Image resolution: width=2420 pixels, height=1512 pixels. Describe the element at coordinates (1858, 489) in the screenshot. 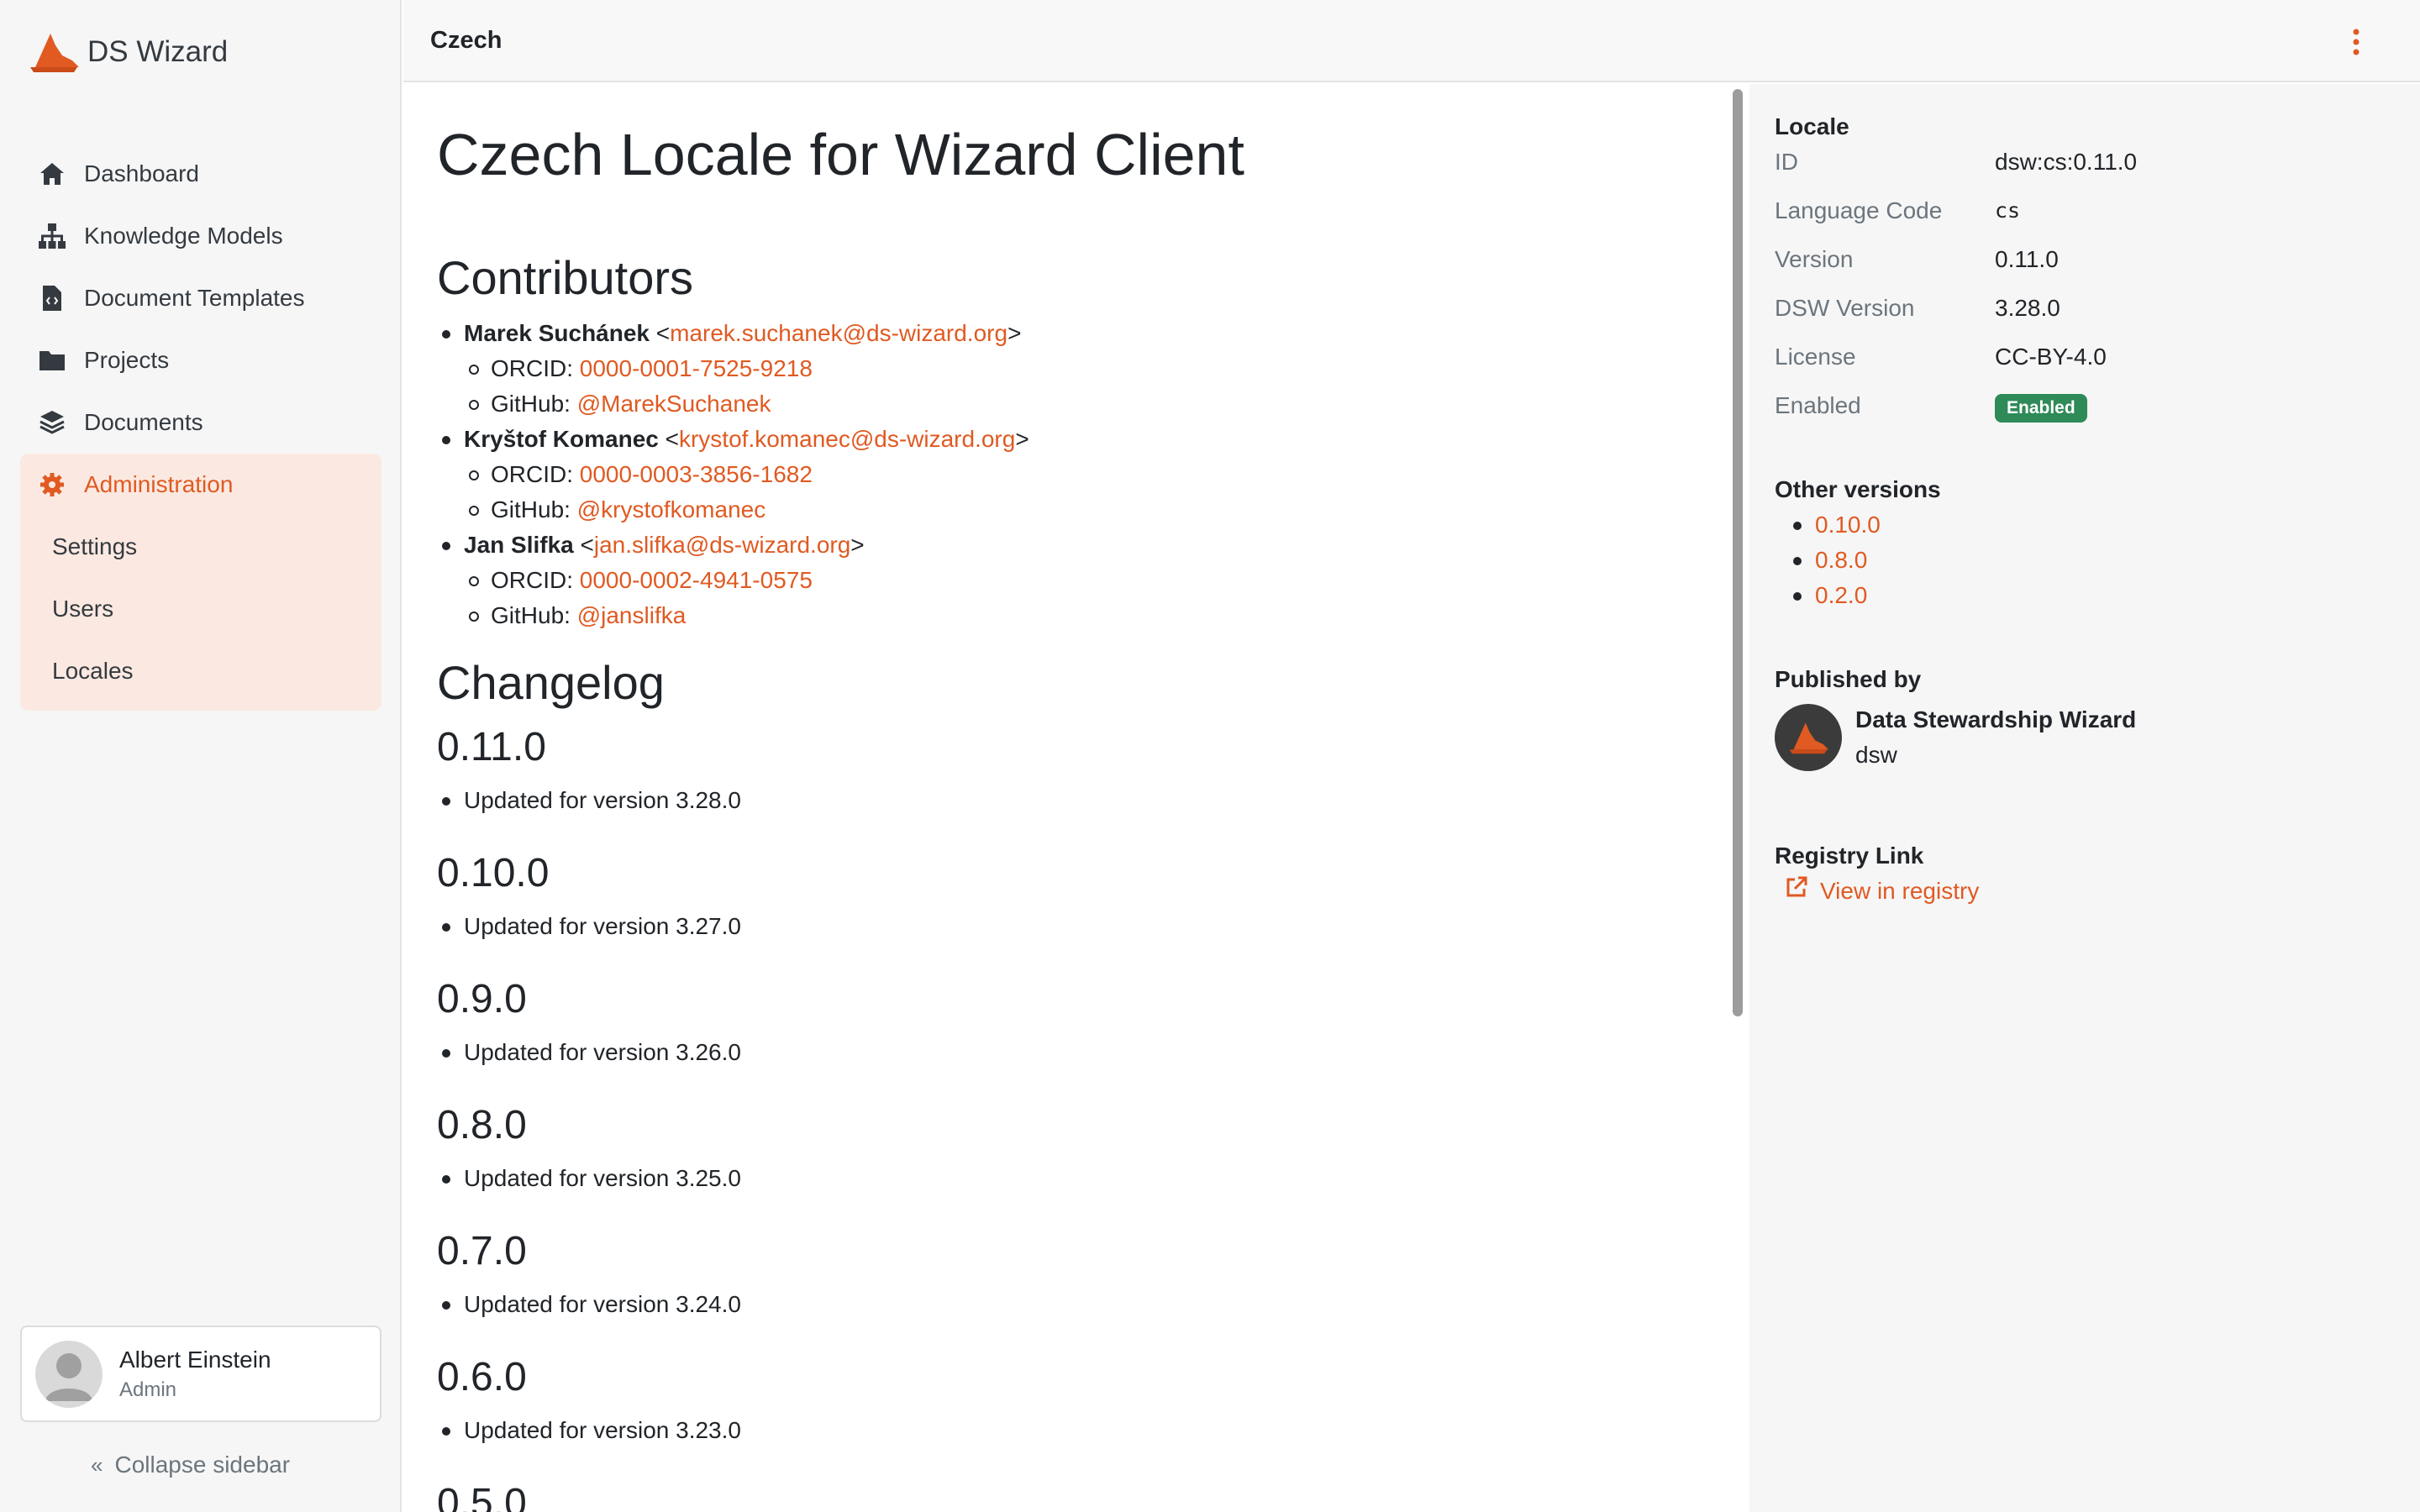

I see `other-versions-heading: Other versions` at that location.